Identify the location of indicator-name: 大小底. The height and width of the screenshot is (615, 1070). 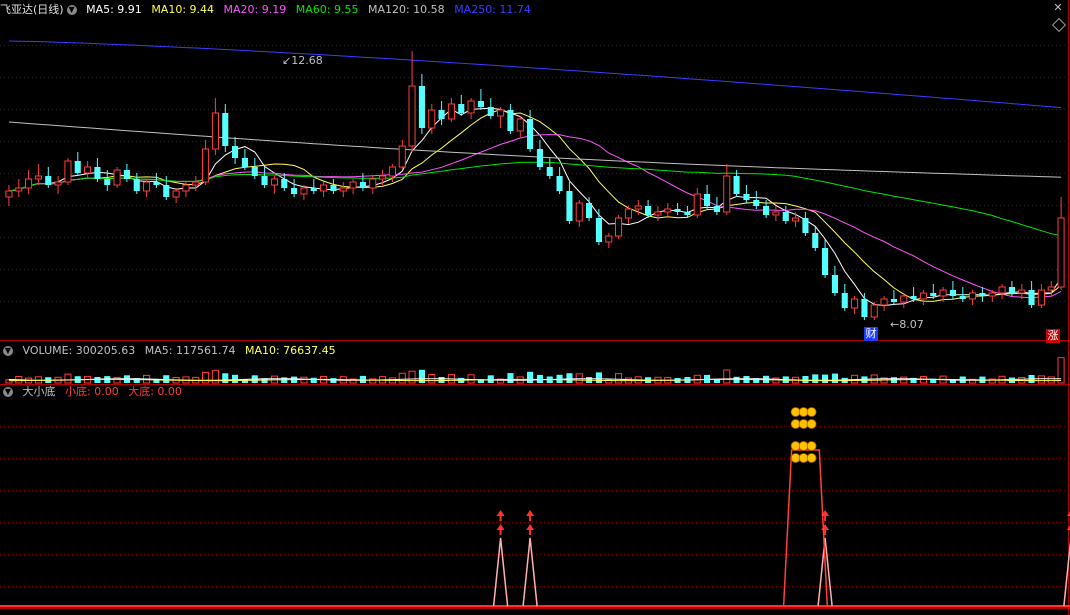
(39, 391).